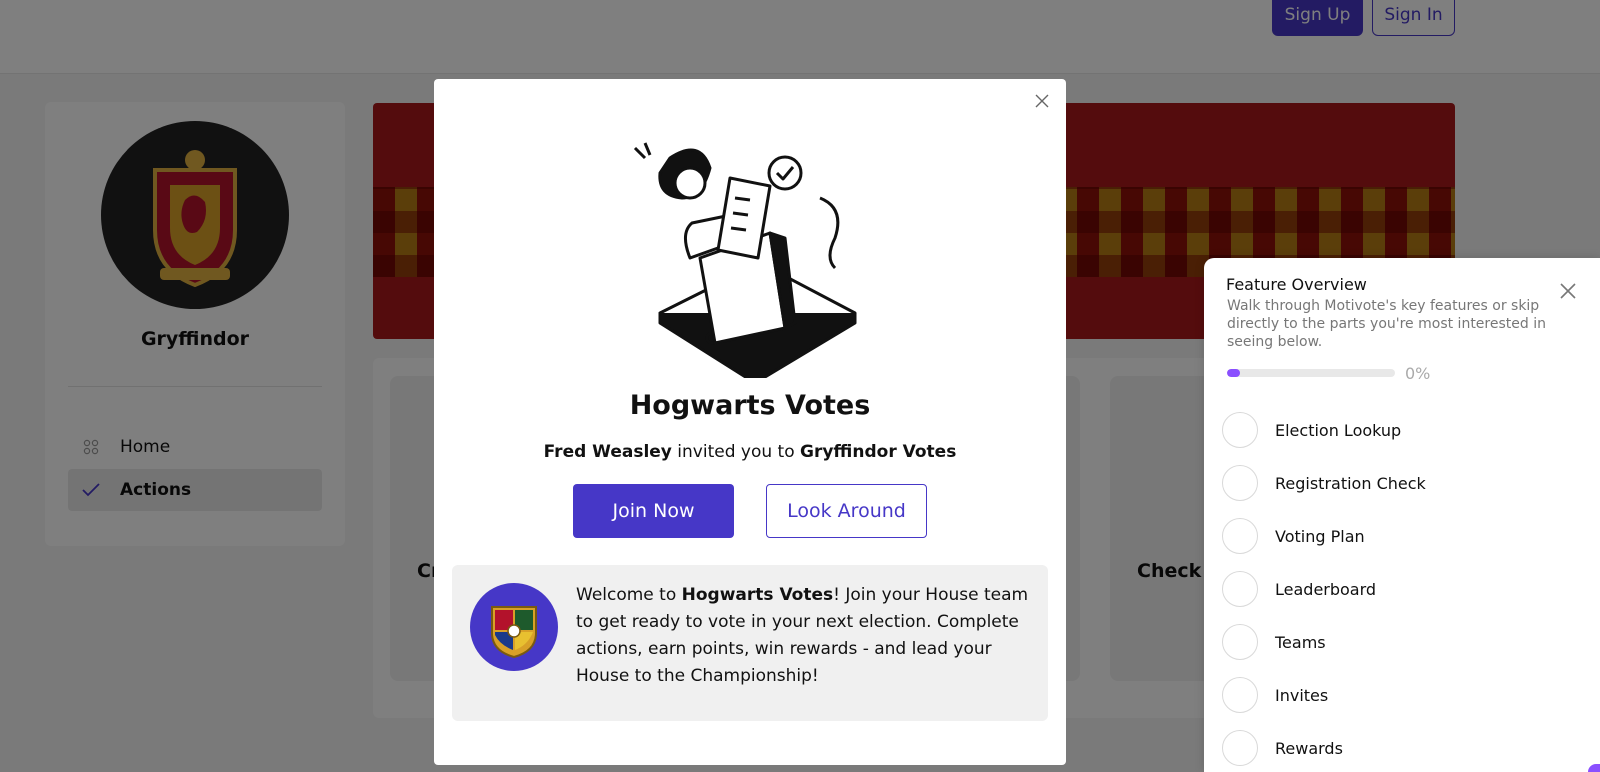 This screenshot has width=1600, height=772. Describe the element at coordinates (878, 452) in the screenshot. I see `team-name: Gryffindor Votes` at that location.